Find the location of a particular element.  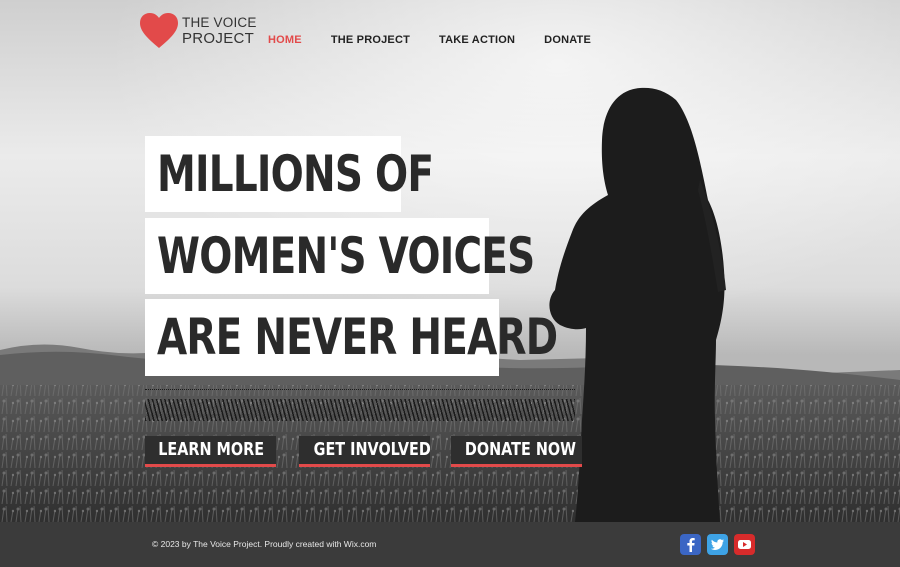

donate-now-button: DONATE NOW is located at coordinates (516, 451).